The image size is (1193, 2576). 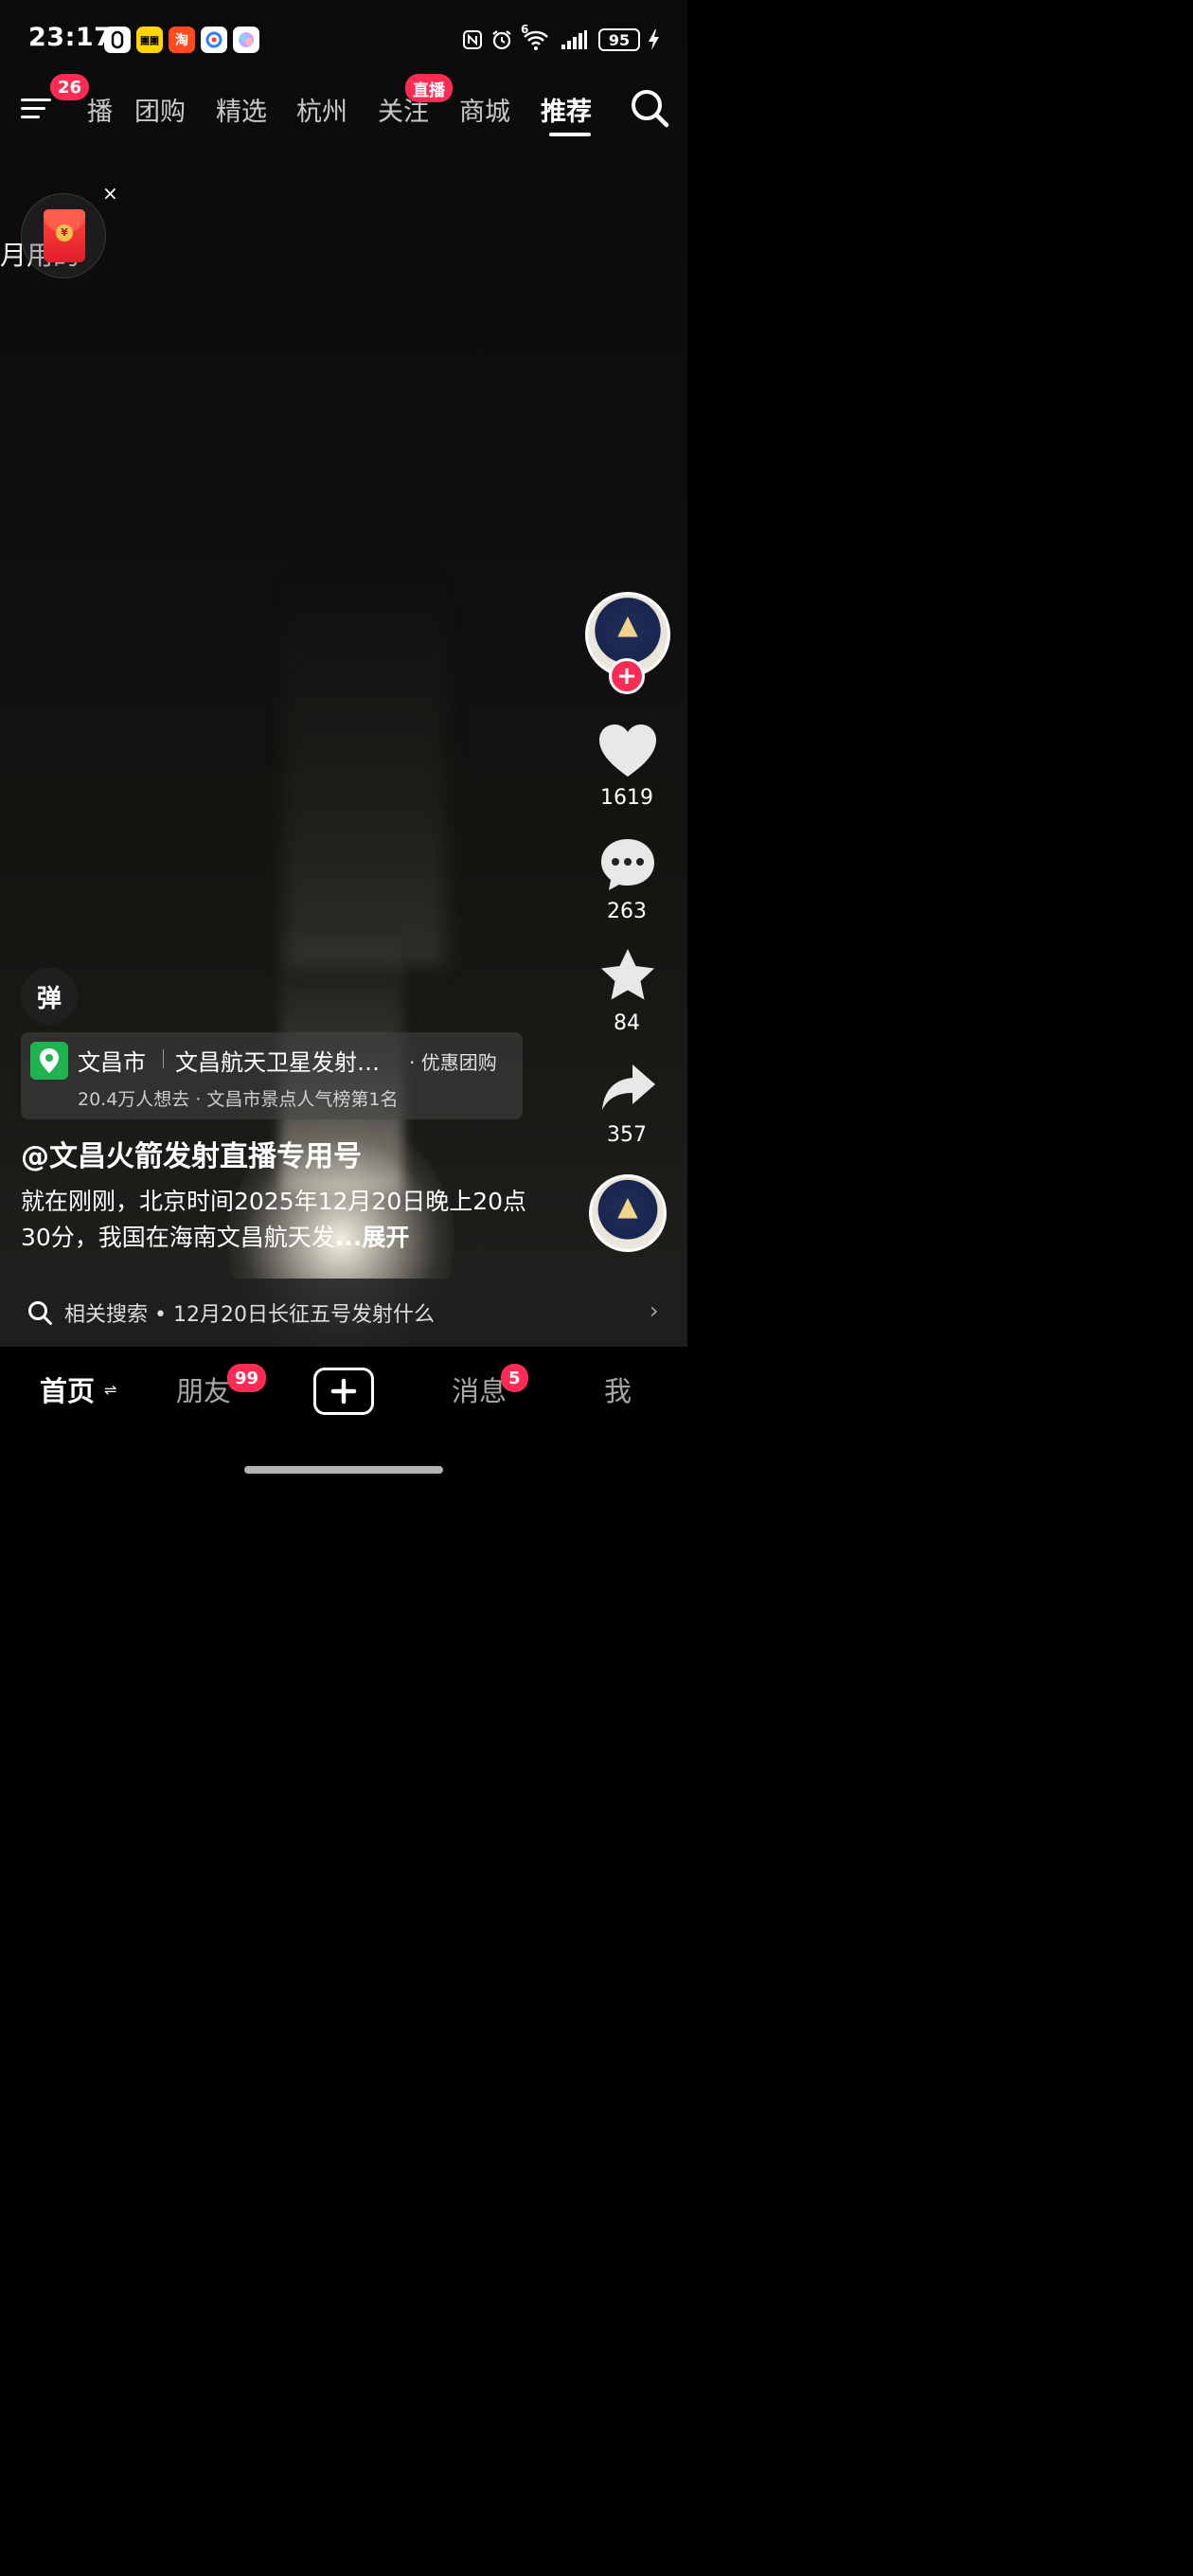 I want to click on tab-hangzhou: 杭州, so click(x=321, y=109).